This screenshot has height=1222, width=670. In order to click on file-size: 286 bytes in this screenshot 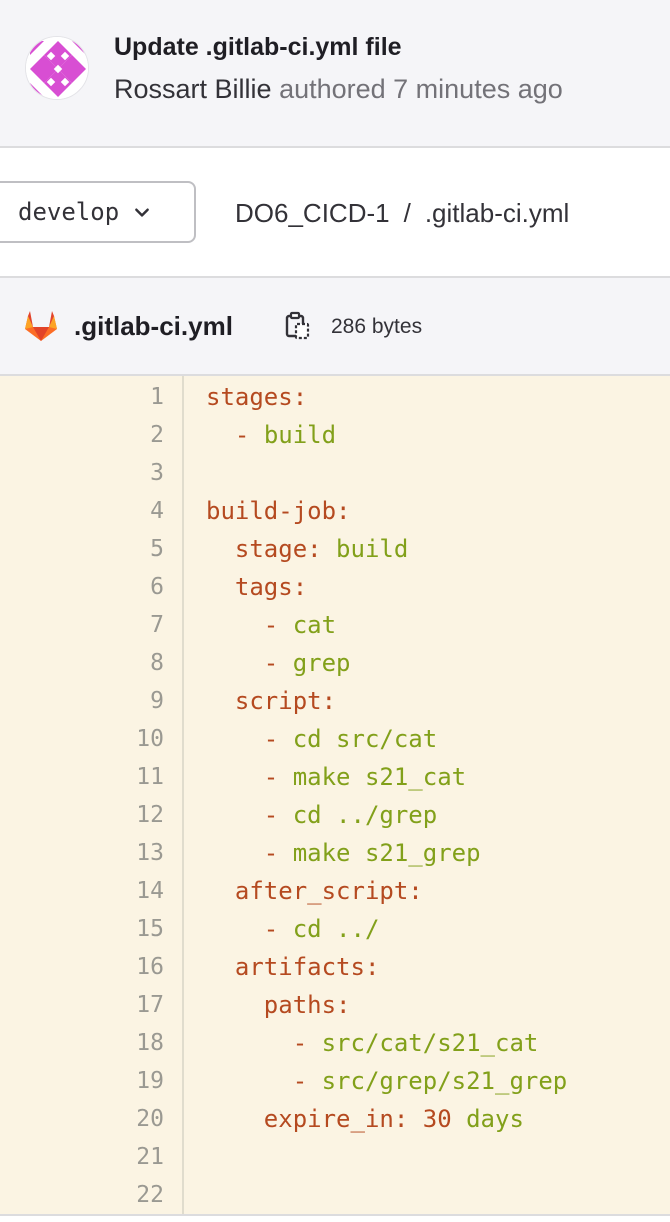, I will do `click(377, 326)`.